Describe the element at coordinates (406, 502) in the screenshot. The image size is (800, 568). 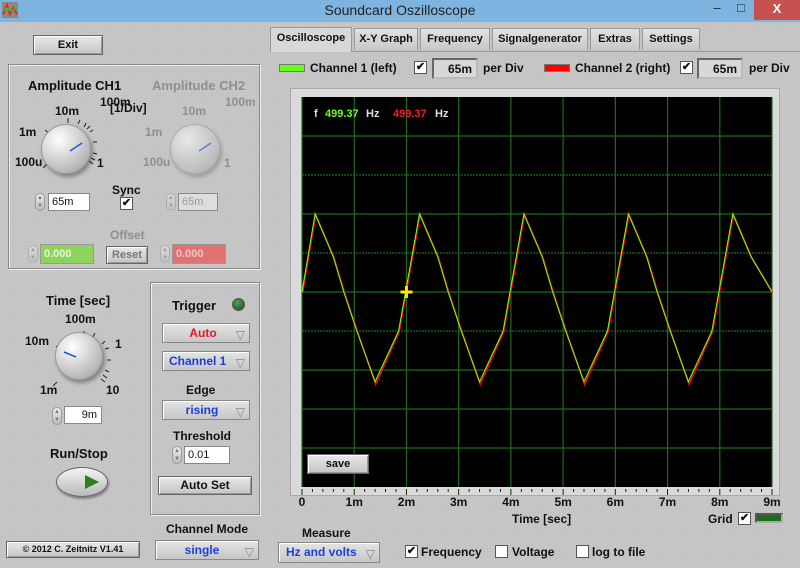
I see `x-tick-label: 2m` at that location.